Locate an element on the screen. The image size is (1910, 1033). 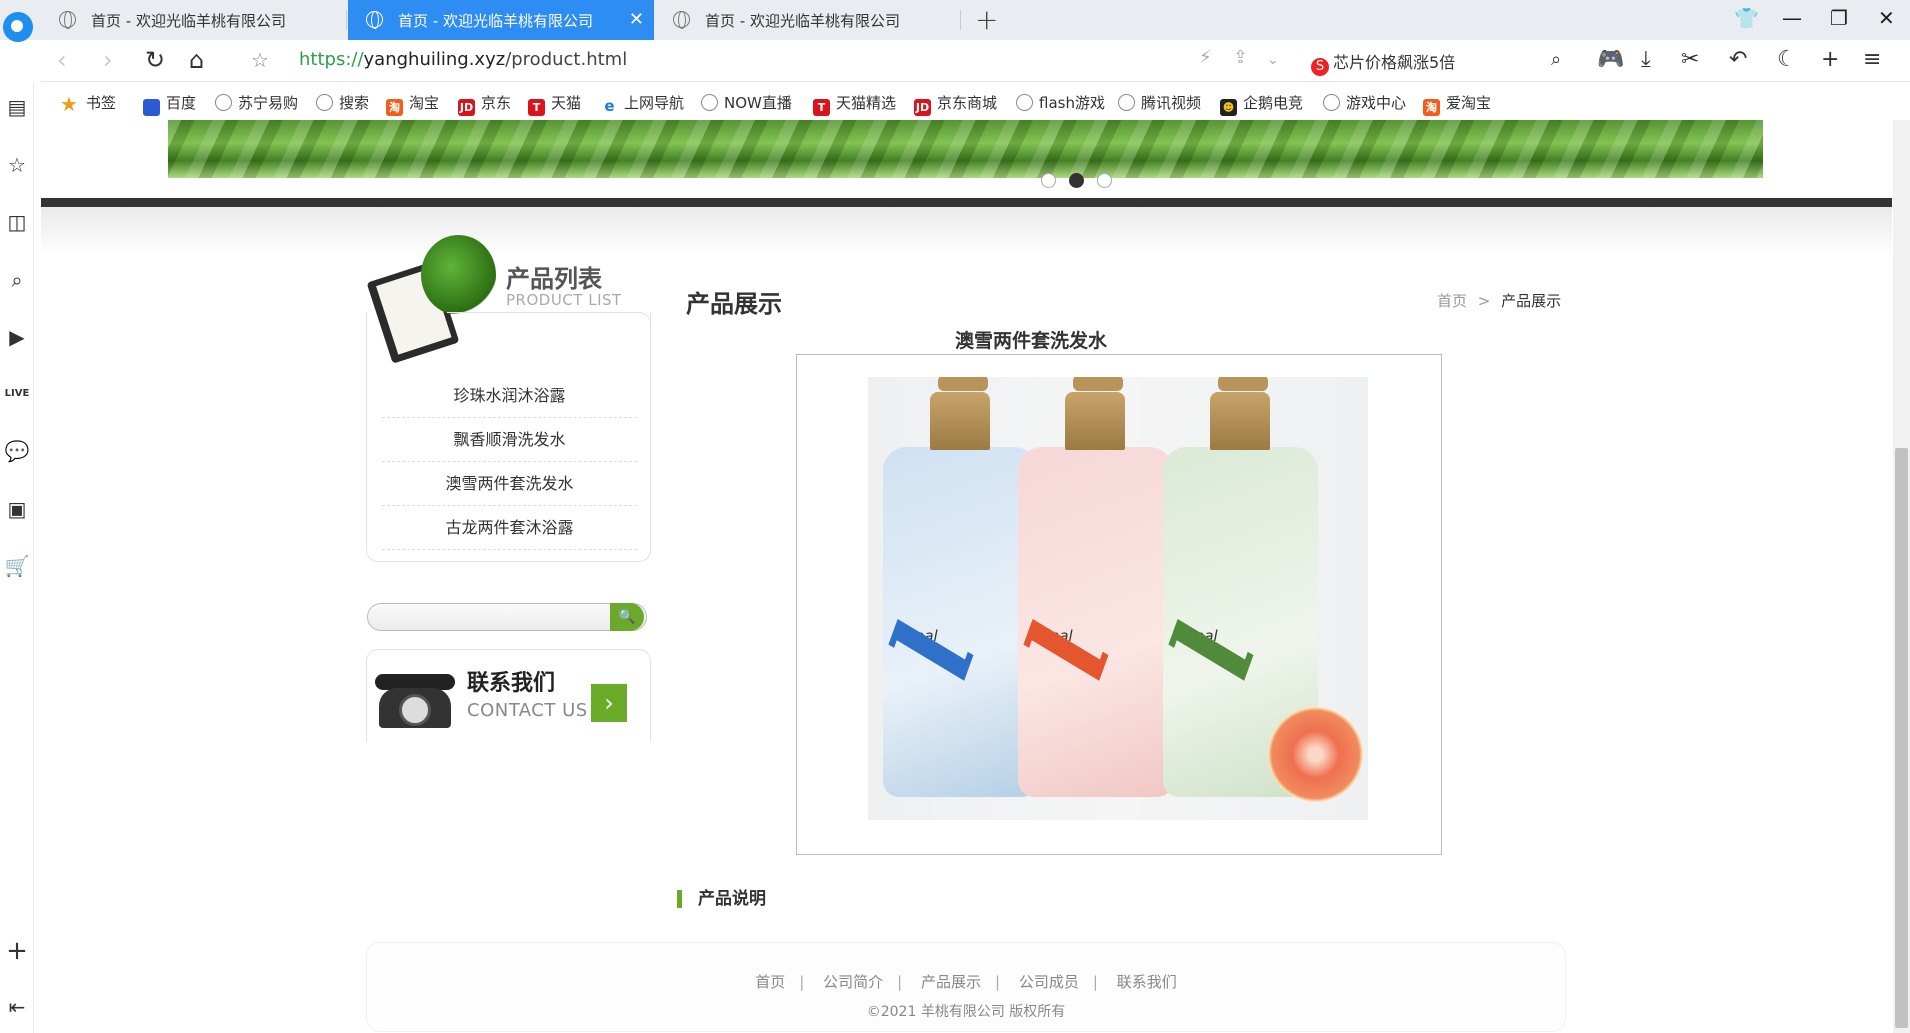
pump-shape is located at coordinates (1243, 384).